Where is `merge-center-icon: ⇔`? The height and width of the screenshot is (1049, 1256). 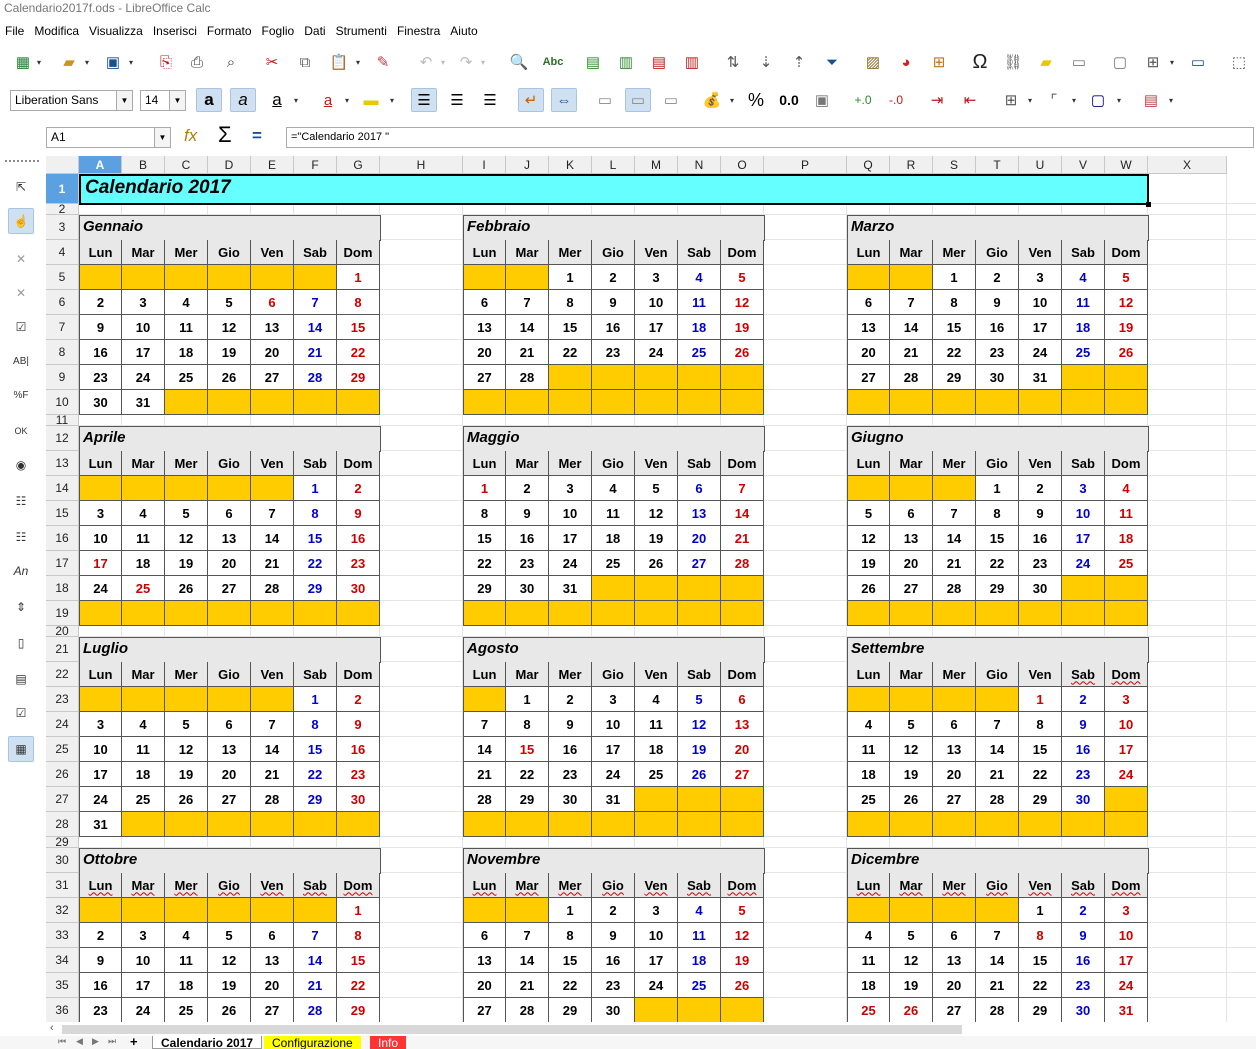 merge-center-icon: ⇔ is located at coordinates (564, 100).